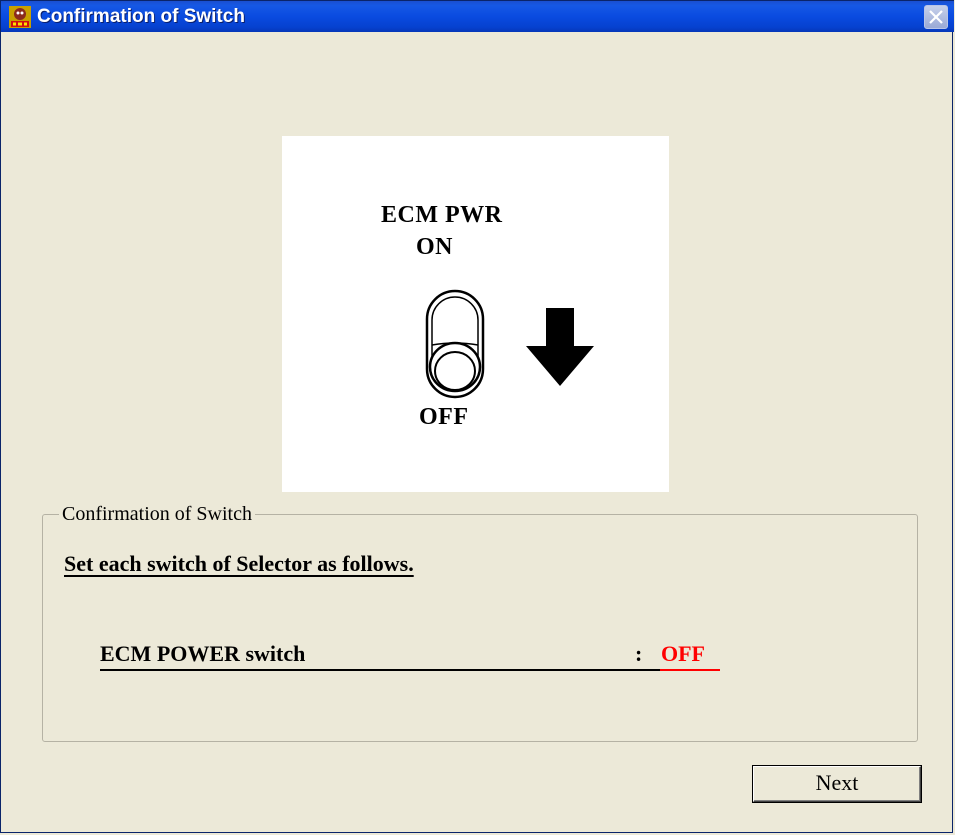 Image resolution: width=955 pixels, height=835 pixels. What do you see at coordinates (239, 563) in the screenshot?
I see `instruction-text: Set each switch of Selector as follows.` at bounding box center [239, 563].